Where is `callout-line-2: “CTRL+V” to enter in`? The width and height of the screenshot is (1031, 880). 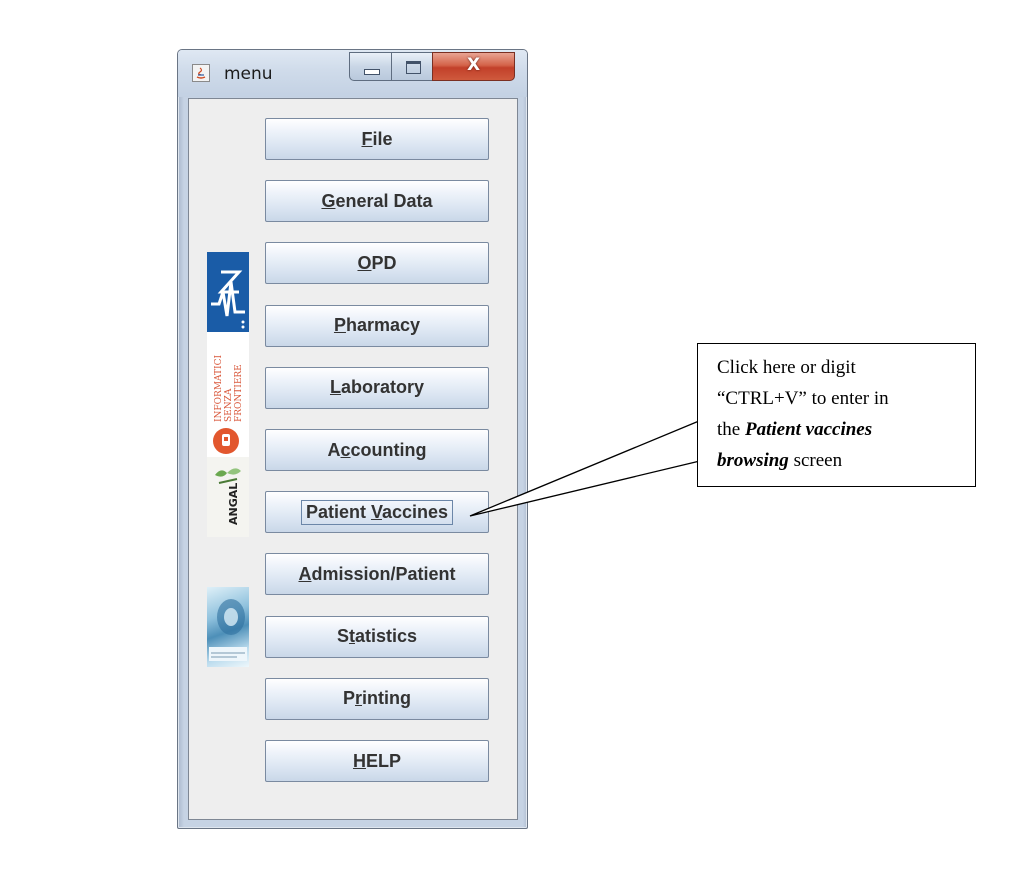
callout-line-2: “CTRL+V” to enter in is located at coordinates (803, 398).